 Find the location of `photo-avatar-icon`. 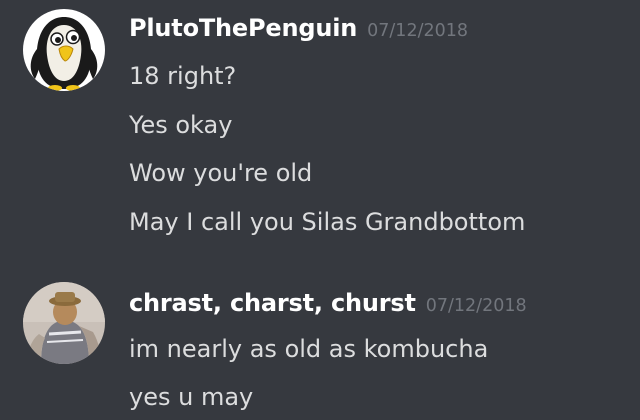

photo-avatar-icon is located at coordinates (64, 323).